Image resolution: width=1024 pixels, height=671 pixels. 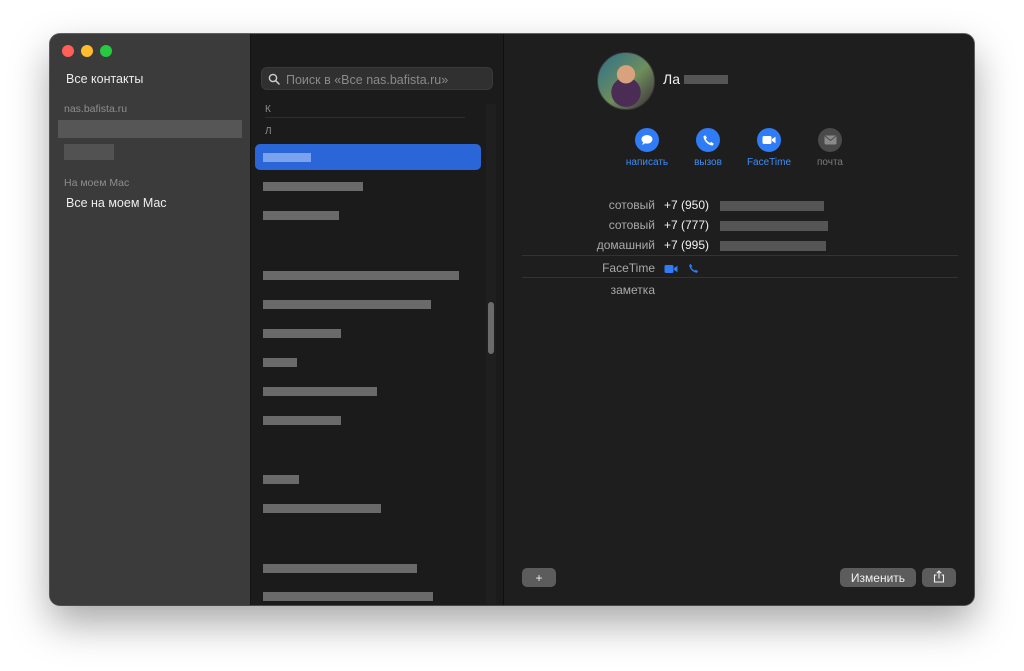 I want to click on contact-avatar, so click(x=626, y=81).